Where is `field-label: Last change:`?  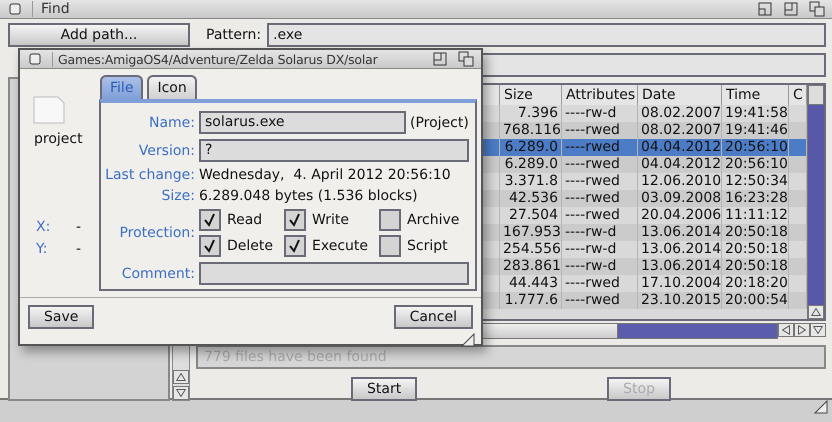
field-label: Last change: is located at coordinates (149, 175).